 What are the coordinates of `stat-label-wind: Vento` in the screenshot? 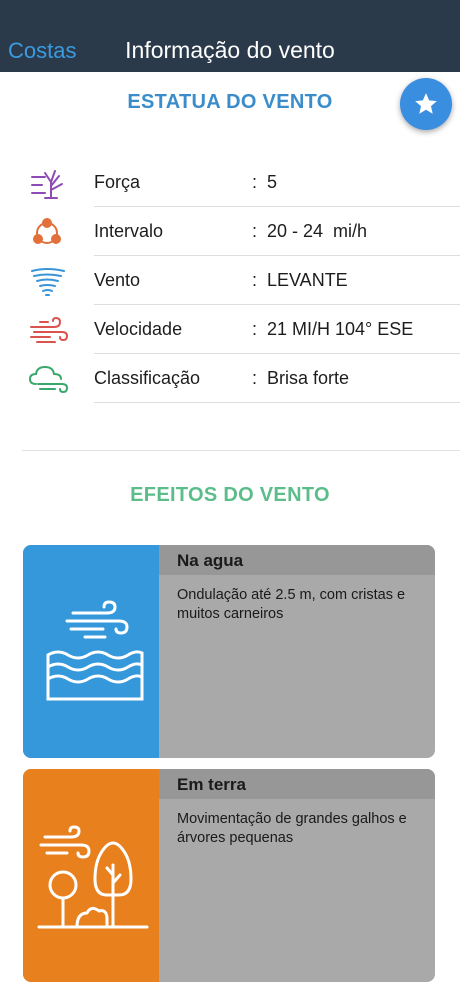 It's located at (117, 280).